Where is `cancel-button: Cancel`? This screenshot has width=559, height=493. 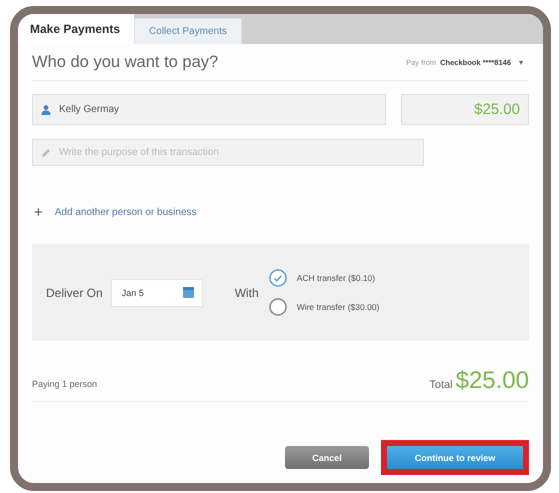
cancel-button: Cancel is located at coordinates (327, 457).